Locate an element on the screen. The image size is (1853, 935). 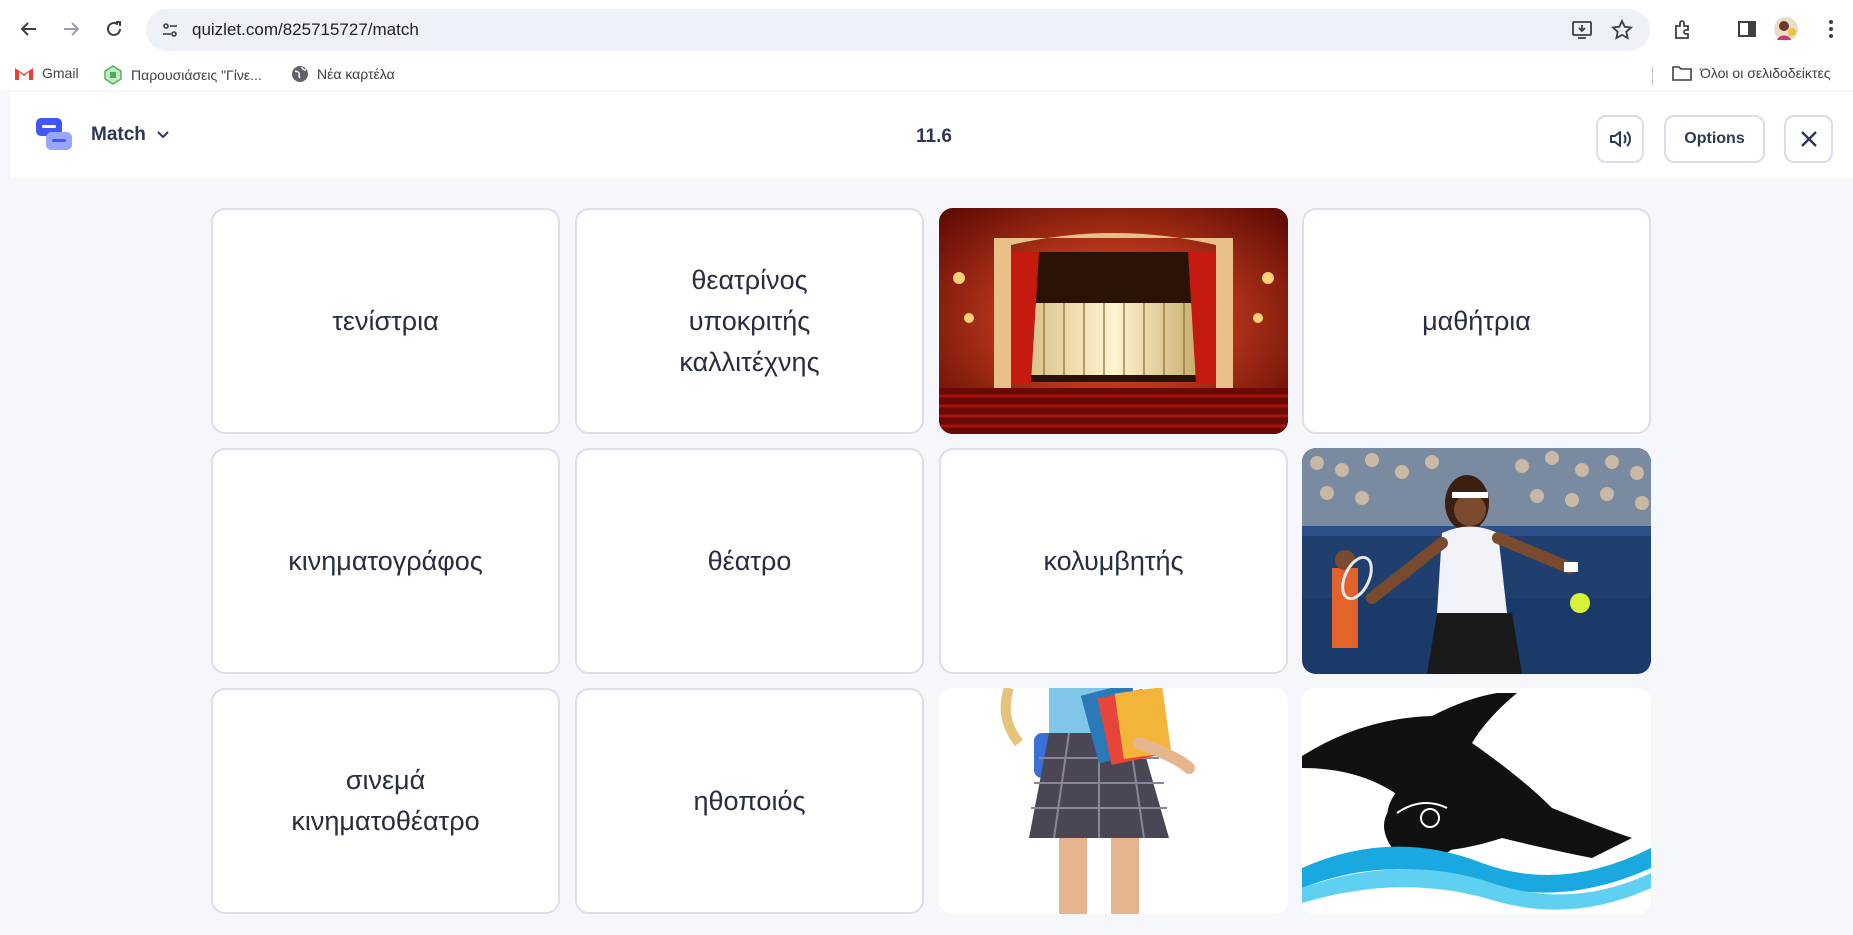
reload-button is located at coordinates (114, 29).